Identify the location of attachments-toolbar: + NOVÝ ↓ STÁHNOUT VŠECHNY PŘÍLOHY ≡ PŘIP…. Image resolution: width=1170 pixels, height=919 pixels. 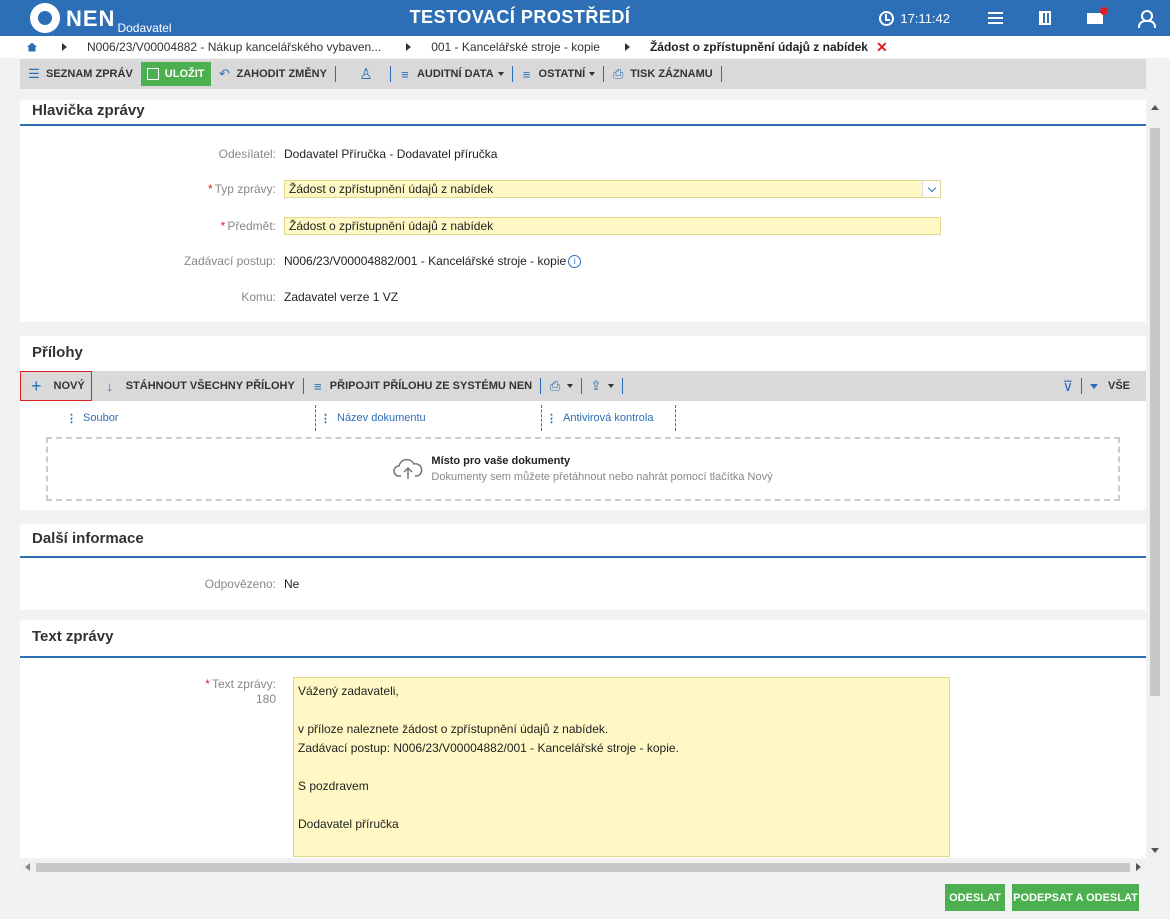
(583, 386).